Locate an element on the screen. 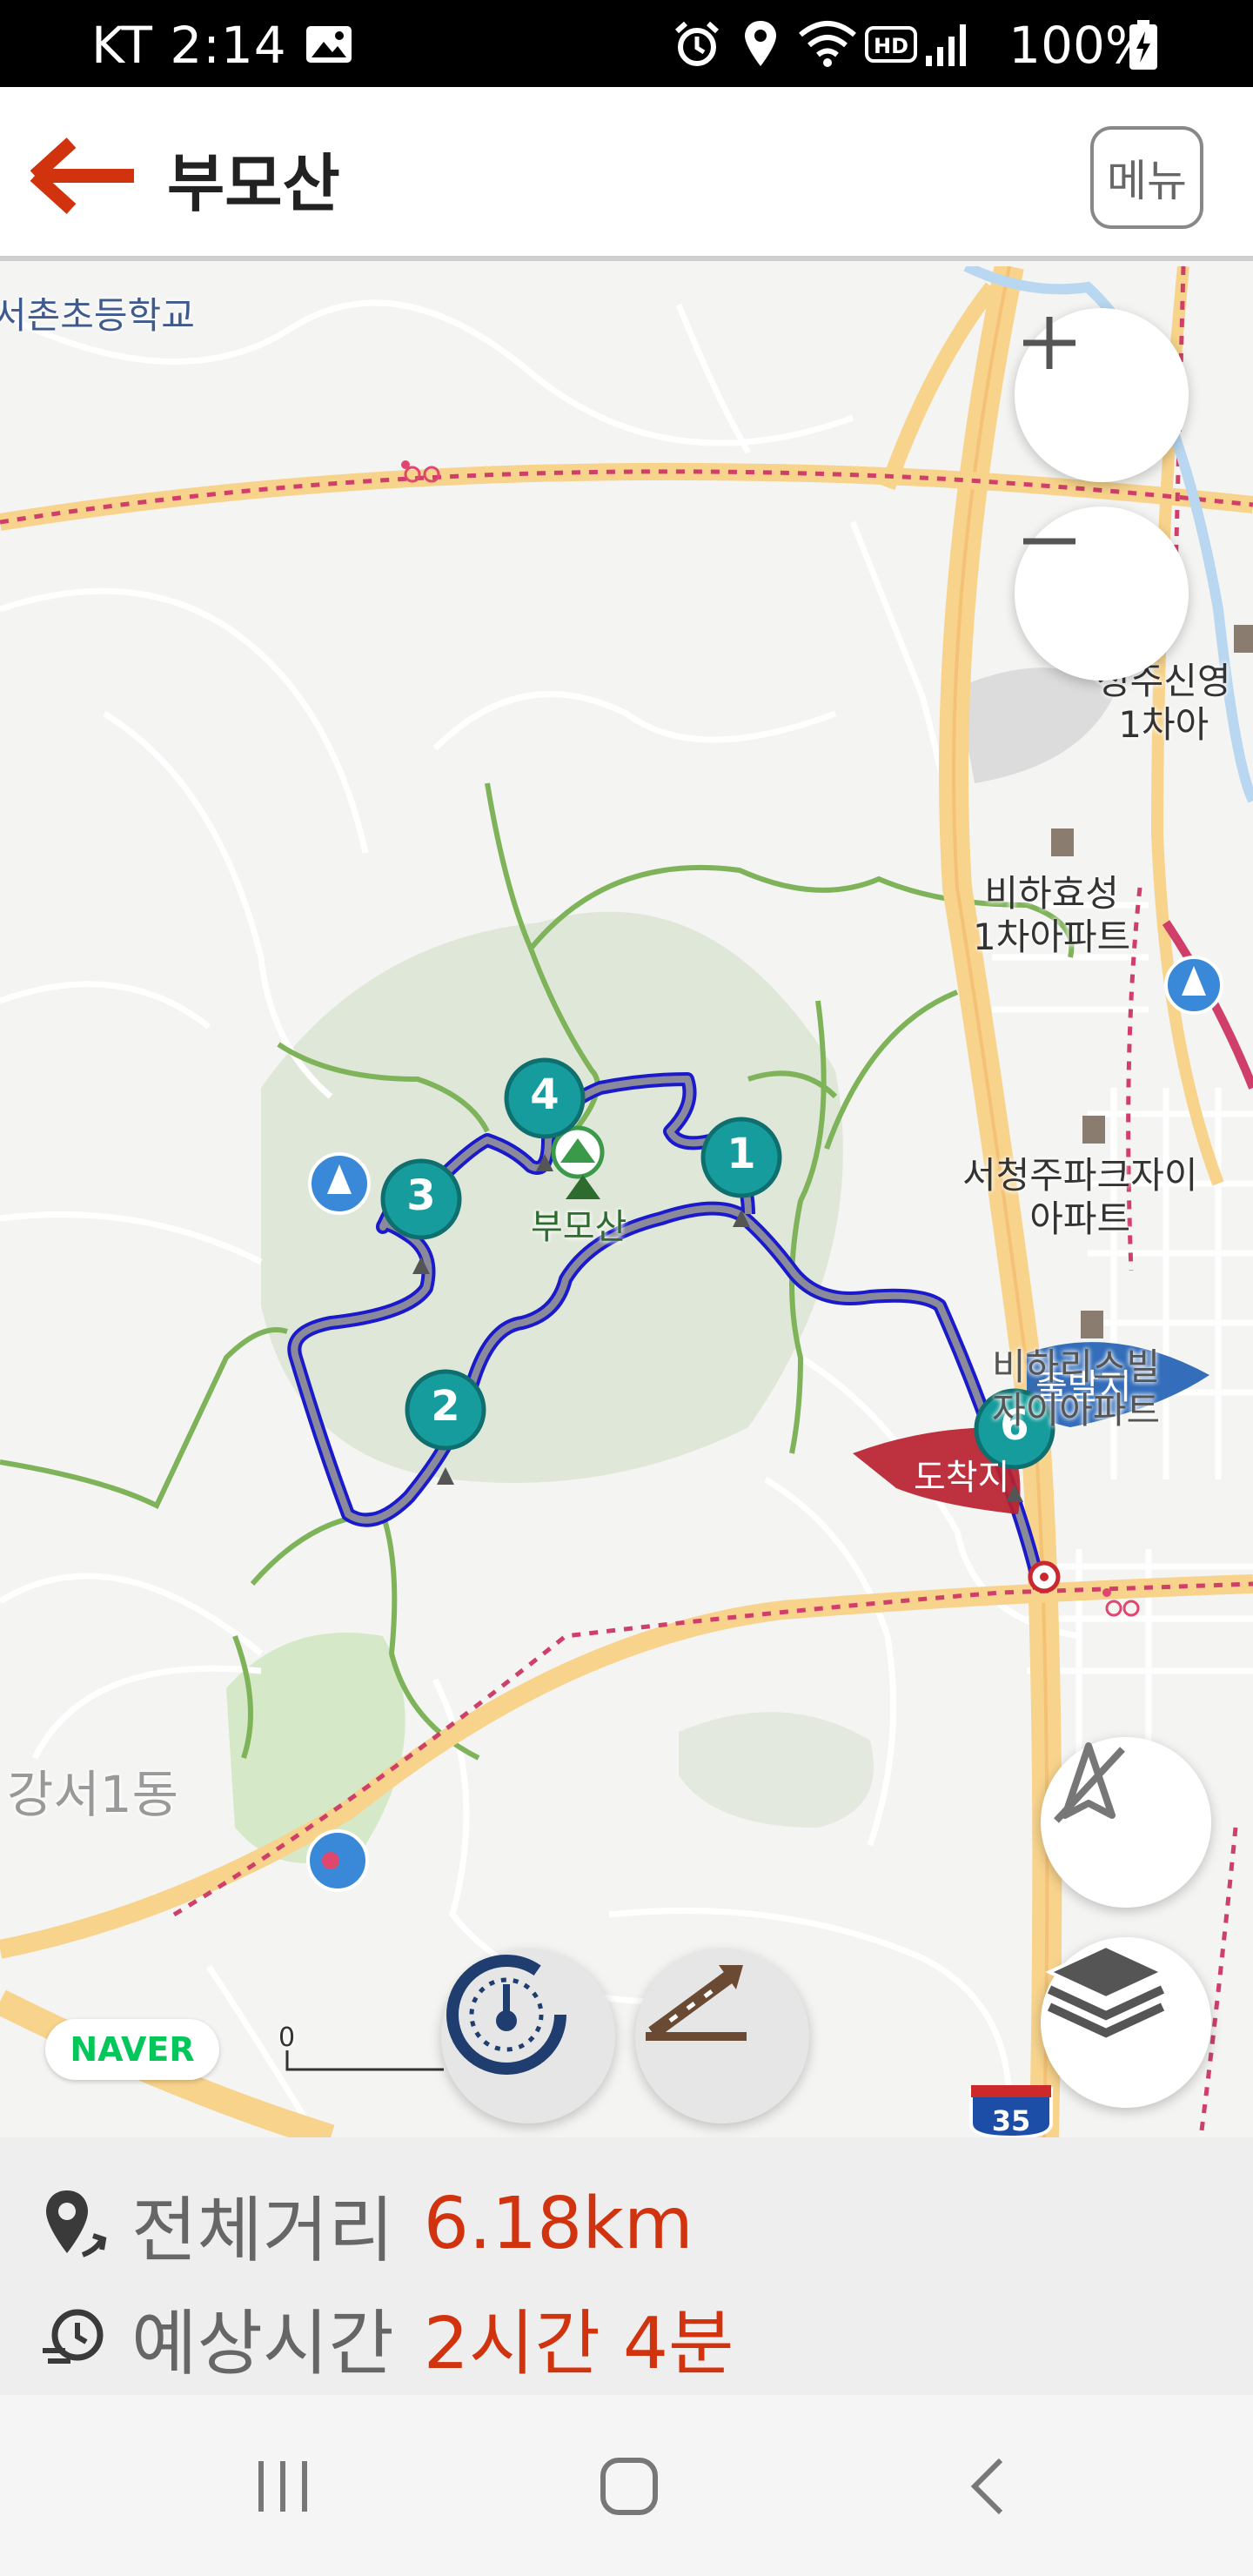  time-label: 예상시간 is located at coordinates (262, 2344).